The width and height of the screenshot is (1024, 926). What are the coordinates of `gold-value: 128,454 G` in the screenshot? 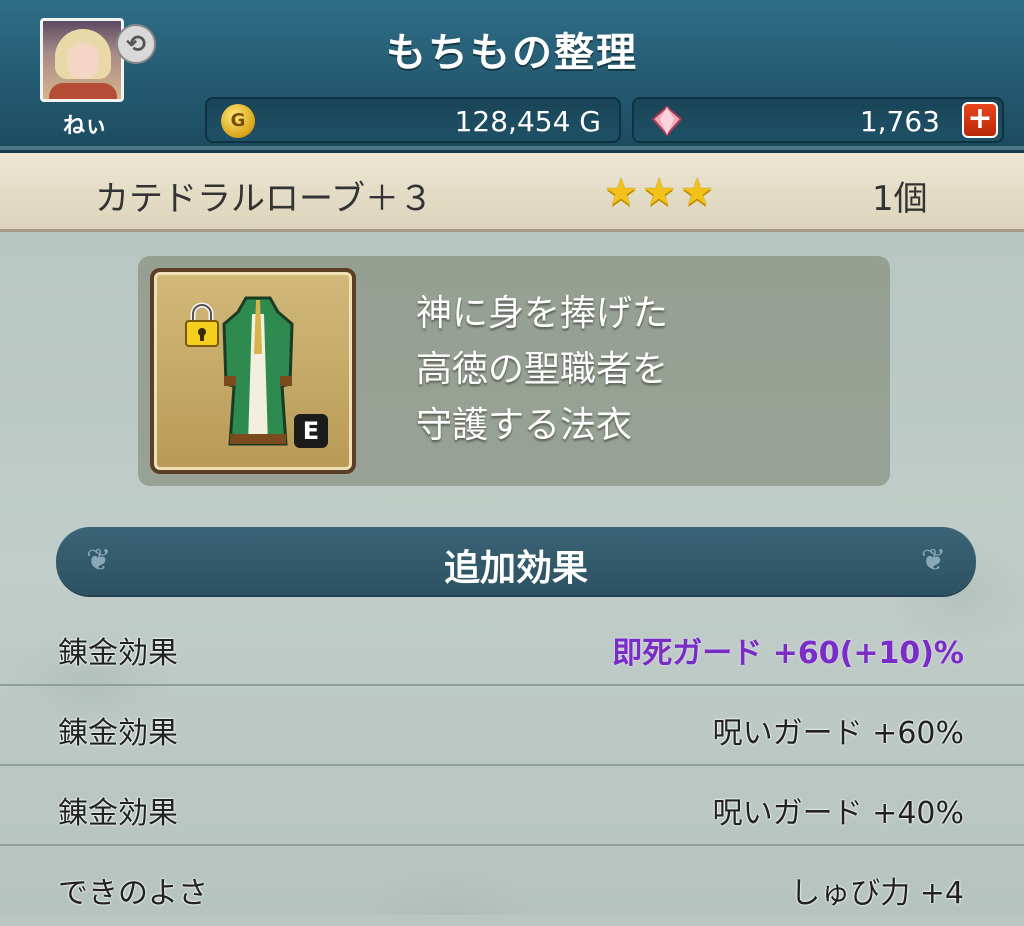 It's located at (527, 121).